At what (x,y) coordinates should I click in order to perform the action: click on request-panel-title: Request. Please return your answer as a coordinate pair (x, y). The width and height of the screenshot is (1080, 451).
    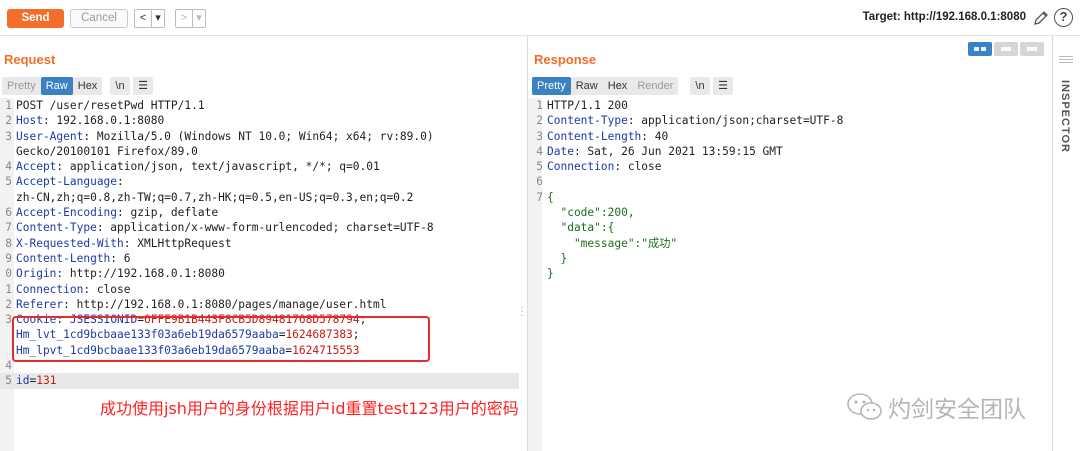
    Looking at the image, I should click on (30, 59).